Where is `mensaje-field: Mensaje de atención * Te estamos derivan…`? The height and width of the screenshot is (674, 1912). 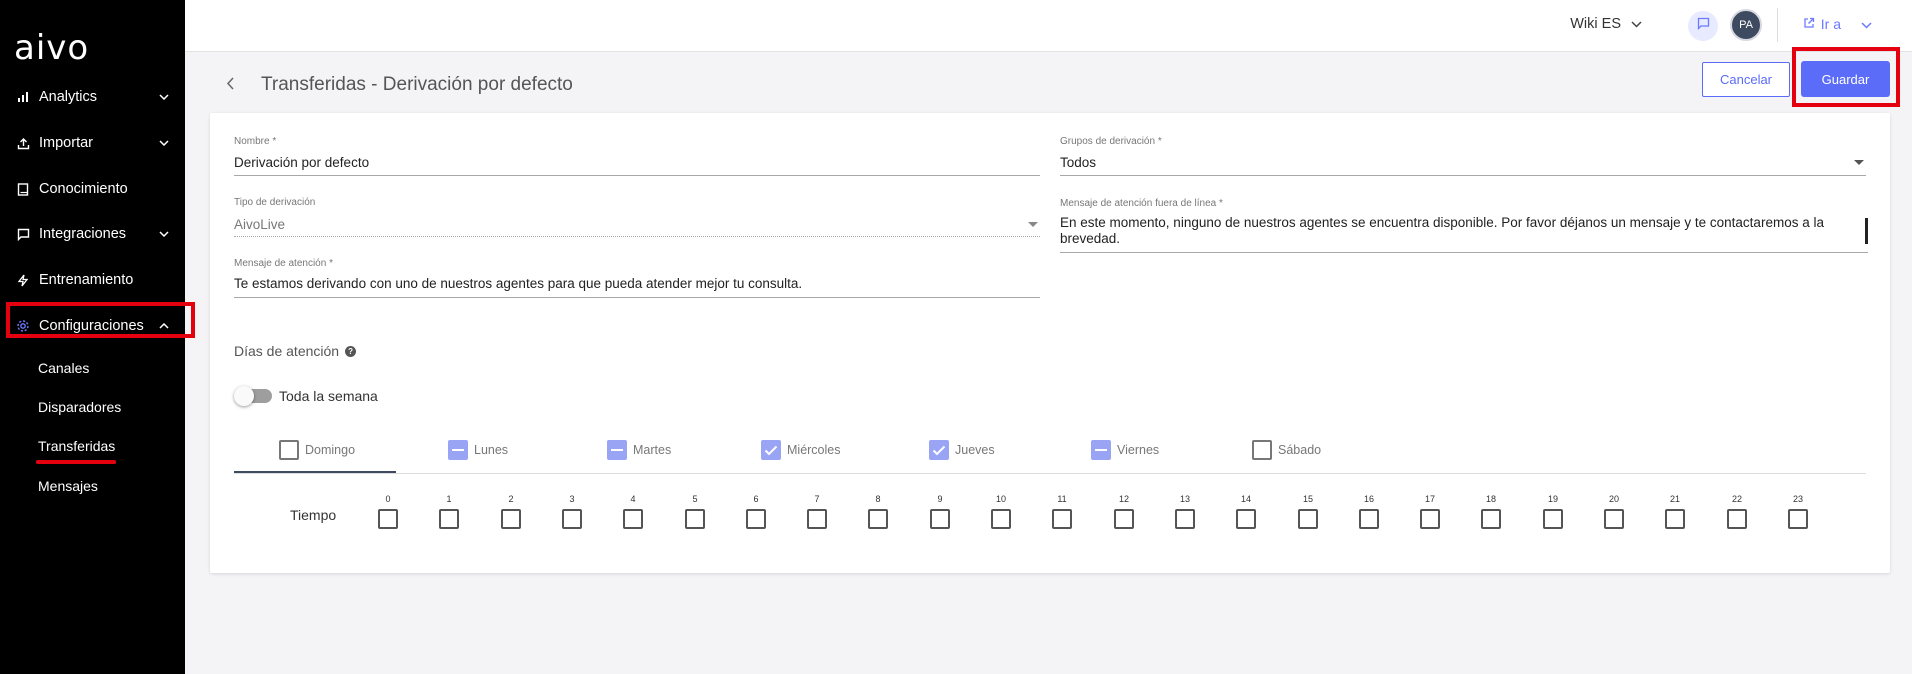 mensaje-field: Mensaje de atención * Te estamos derivan… is located at coordinates (637, 278).